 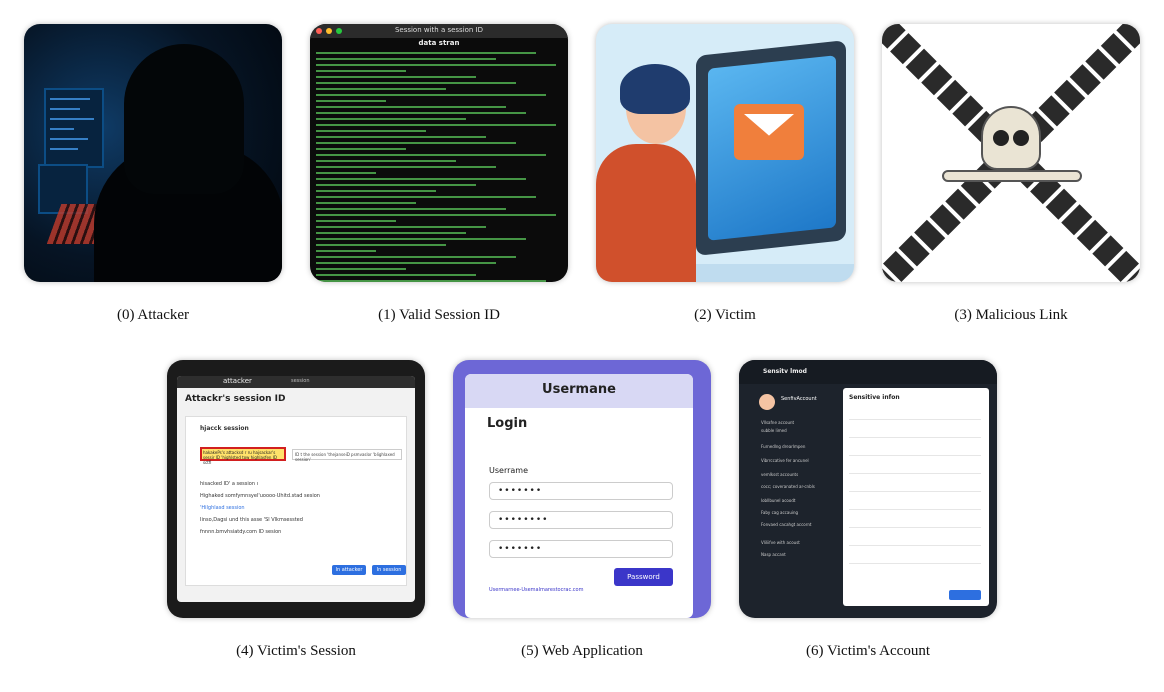 I want to click on in-attacker-button: In attacker, so click(x=349, y=570).